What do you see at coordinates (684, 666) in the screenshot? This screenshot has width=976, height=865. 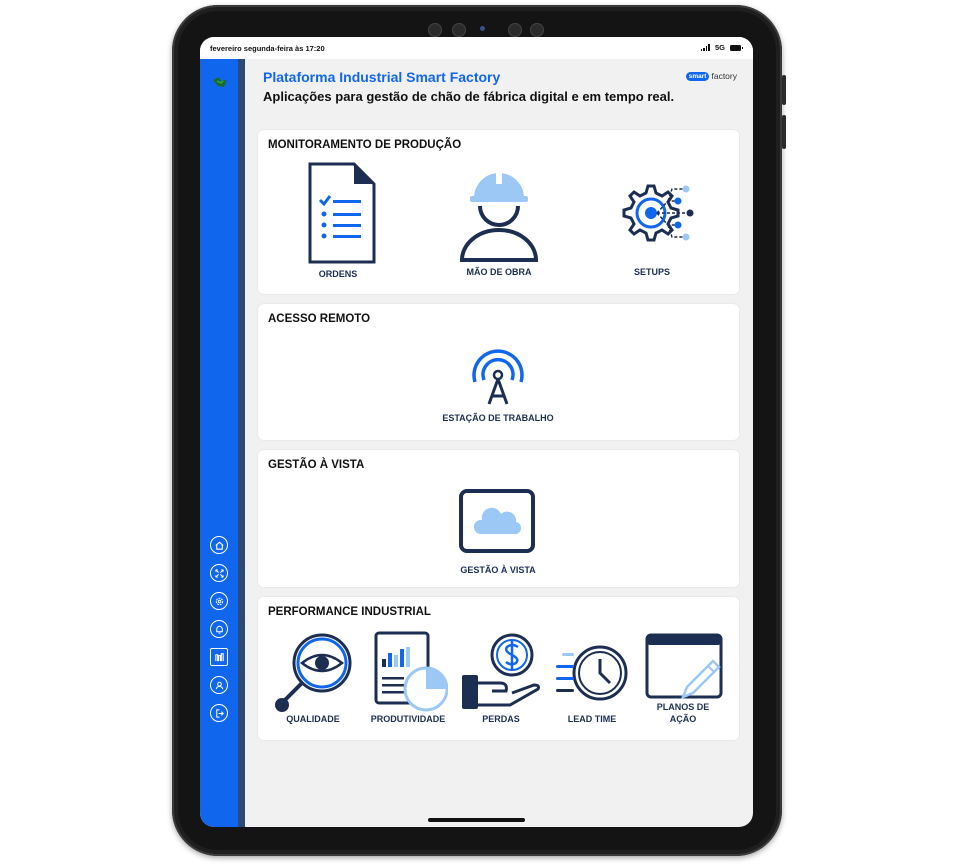 I see `board-pencil-icon` at bounding box center [684, 666].